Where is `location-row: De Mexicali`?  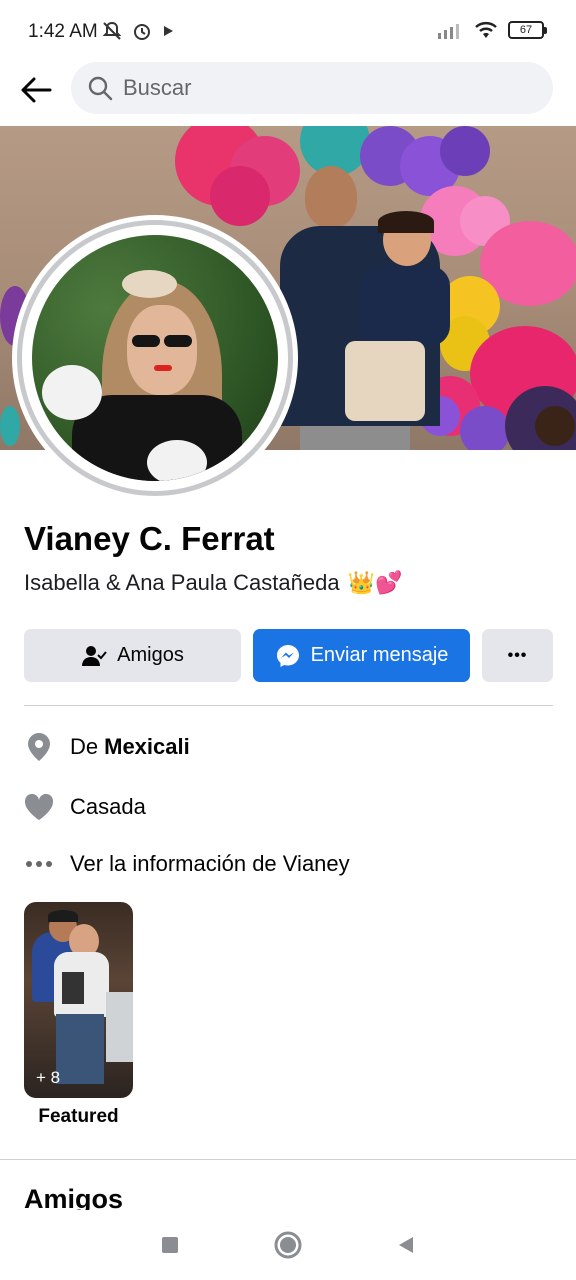 location-row: De Mexicali is located at coordinates (107, 747).